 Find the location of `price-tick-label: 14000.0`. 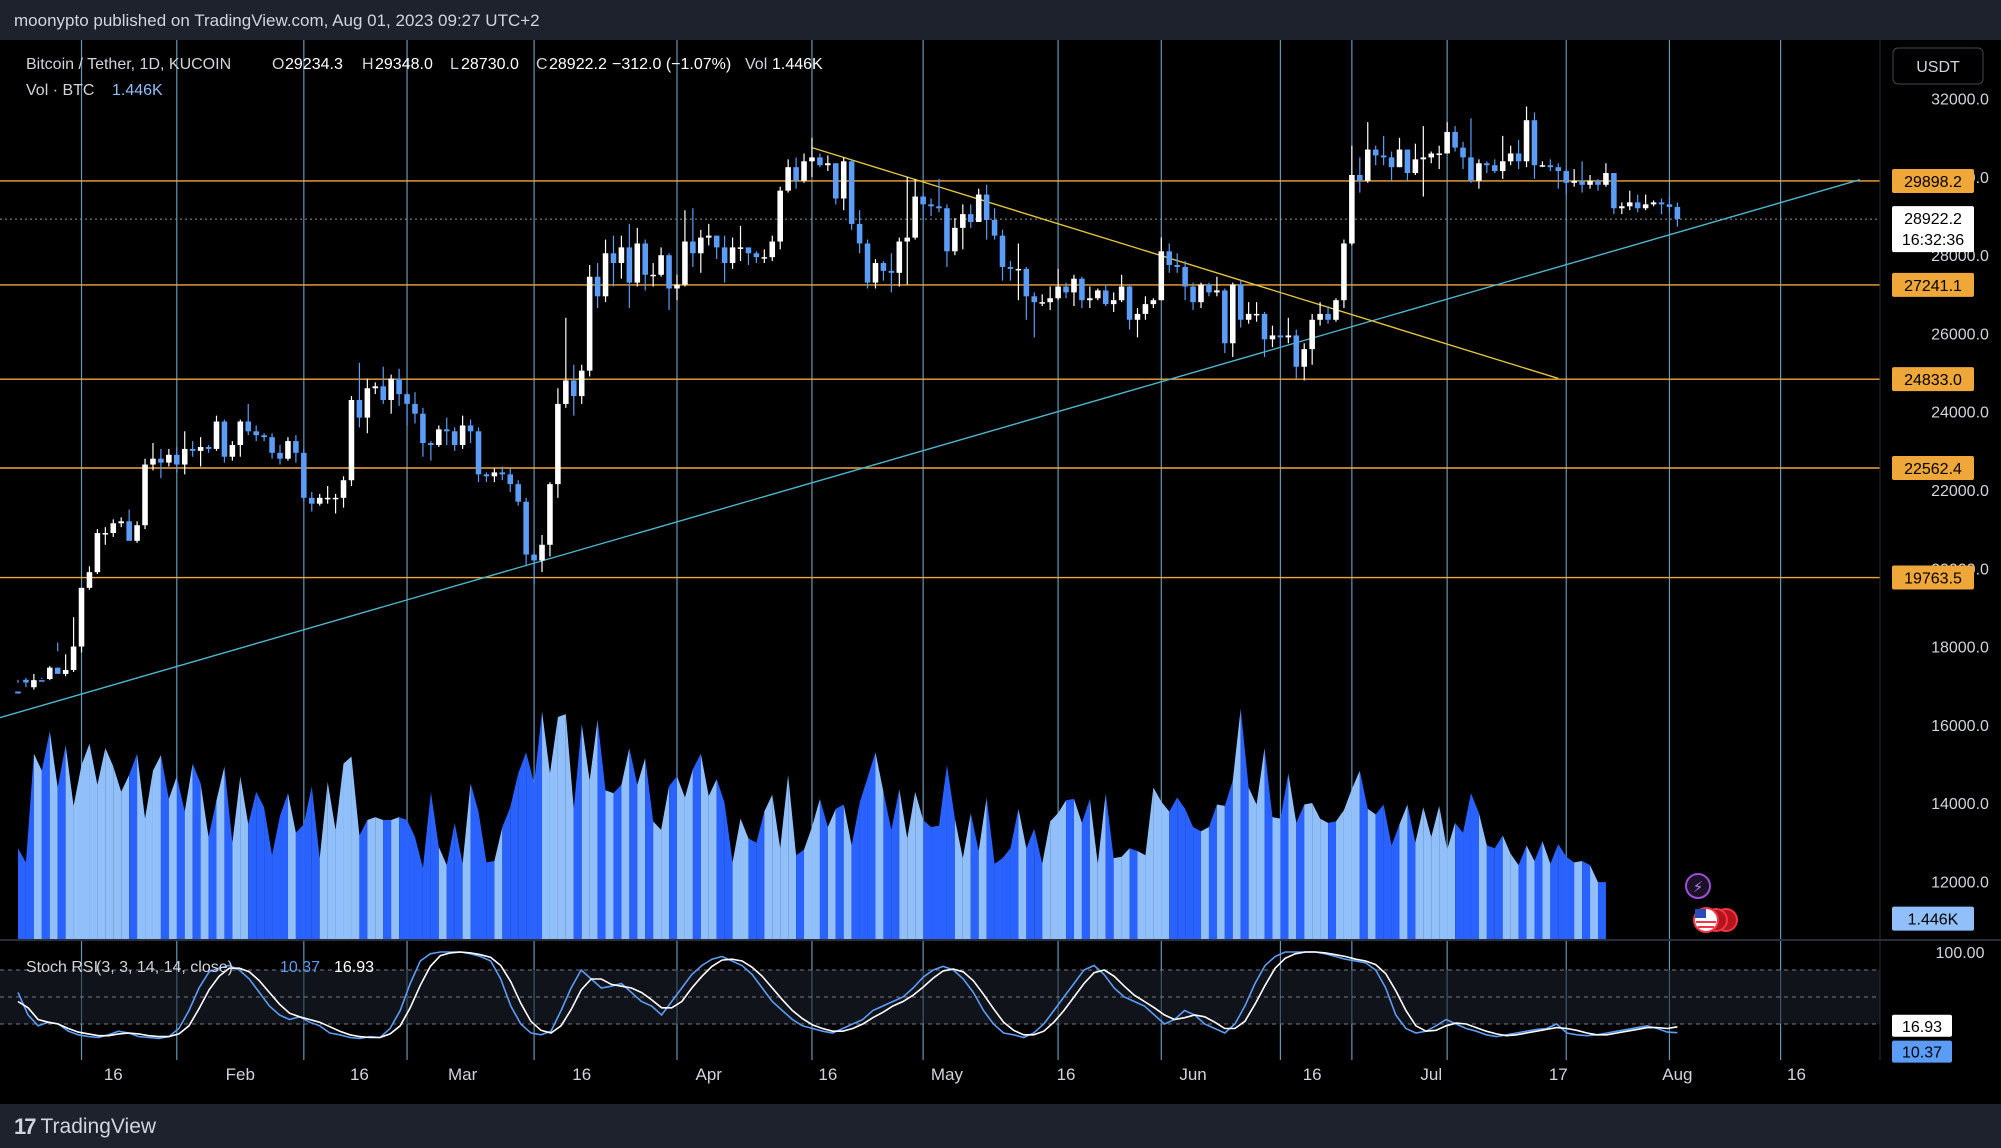

price-tick-label: 14000.0 is located at coordinates (1960, 804).